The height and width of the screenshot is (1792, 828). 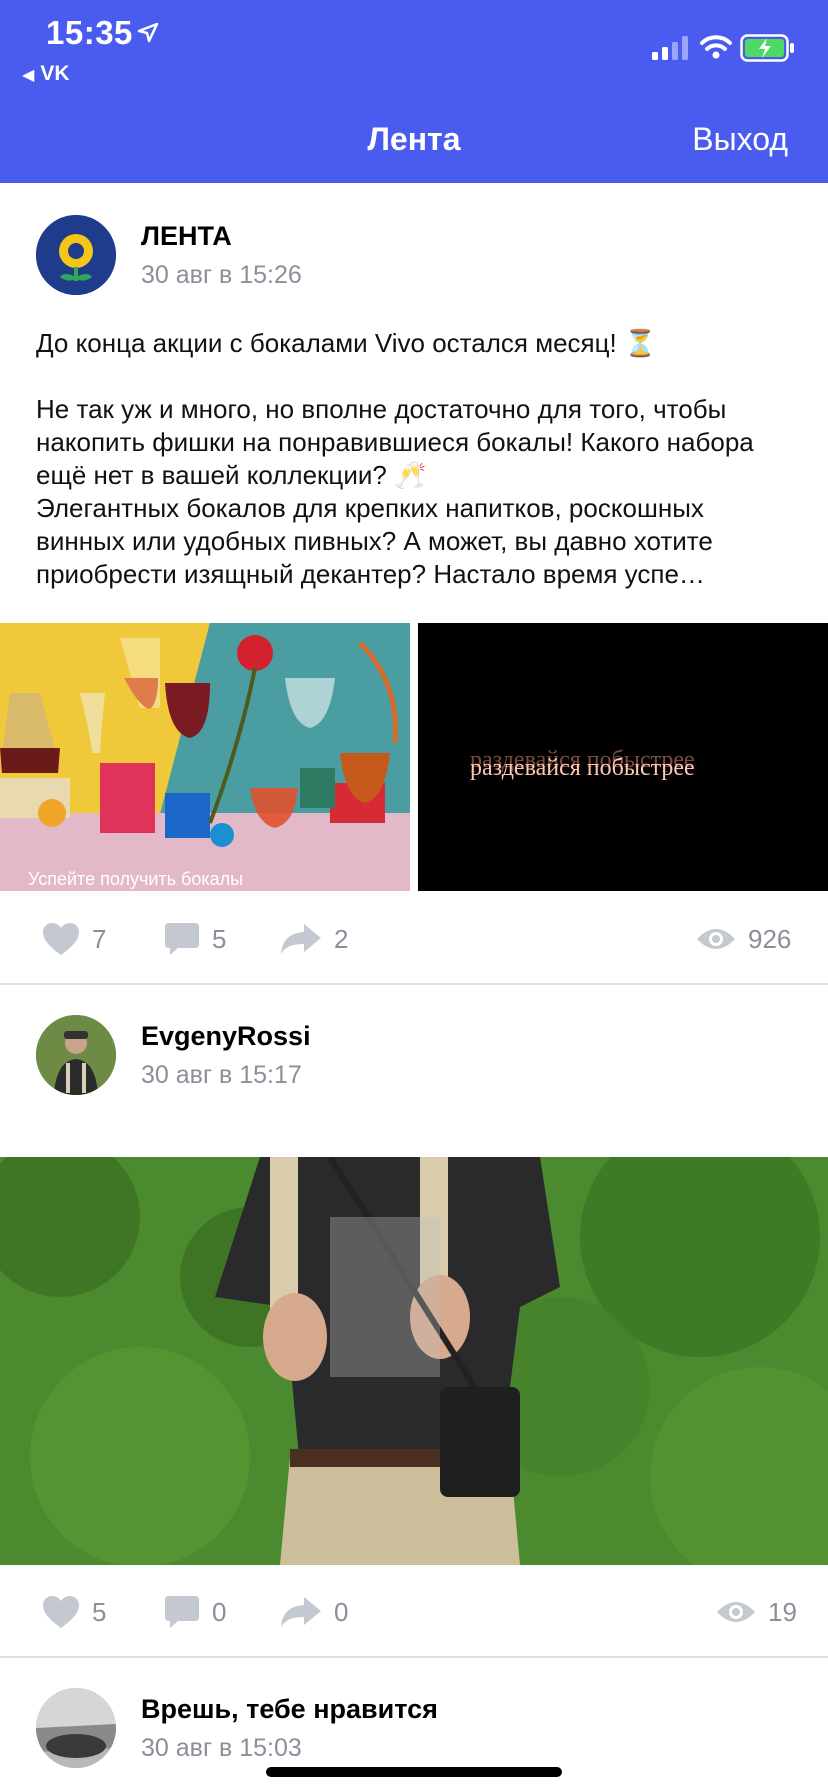 I want to click on location-arrow-icon, so click(x=148, y=32).